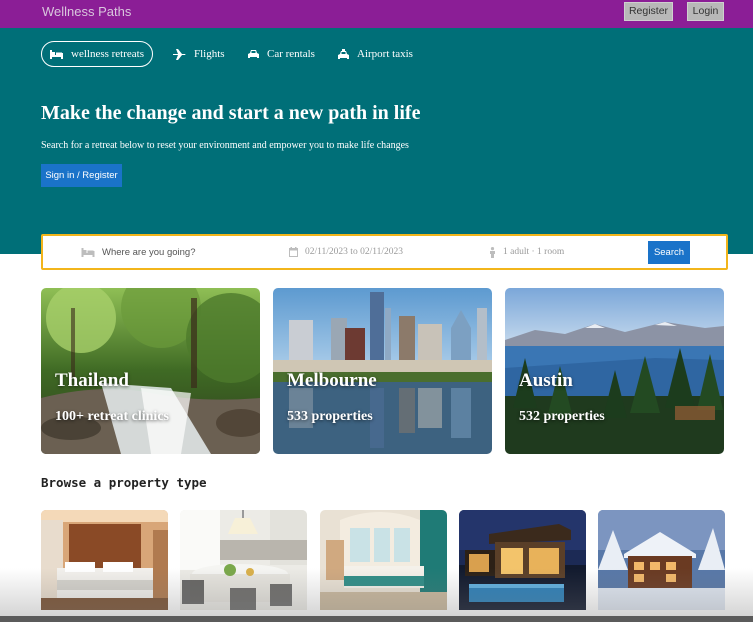 Image resolution: width=753 pixels, height=622 pixels. Describe the element at coordinates (376, 14) in the screenshot. I see `top-bar: Wellness Paths Register Login` at that location.